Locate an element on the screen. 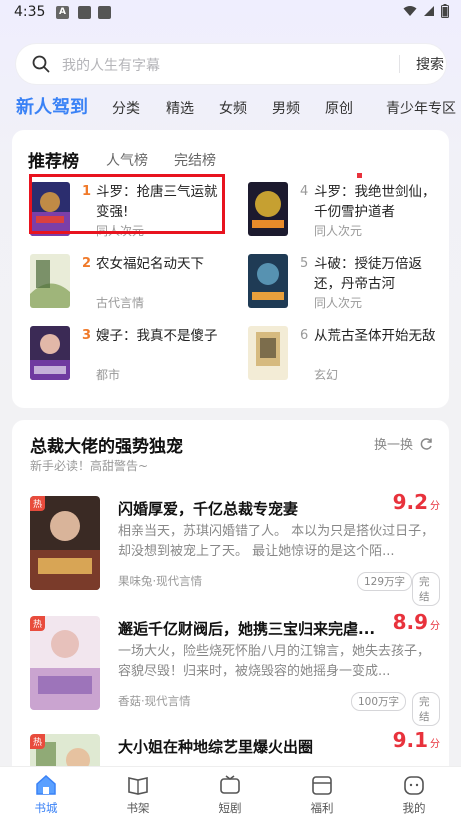 The image size is (461, 819). book-title: 斗破：授徒万倍返还，丹帝古河 is located at coordinates (368, 274).